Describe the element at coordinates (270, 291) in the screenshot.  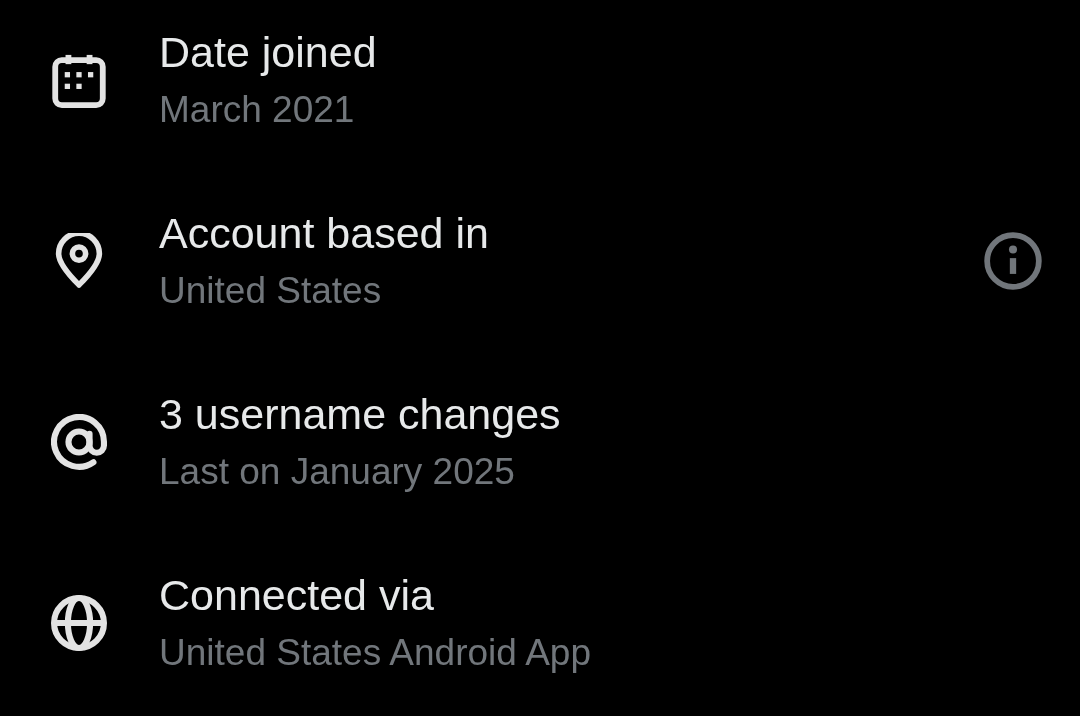
I see `row-subtitle: United States` at that location.